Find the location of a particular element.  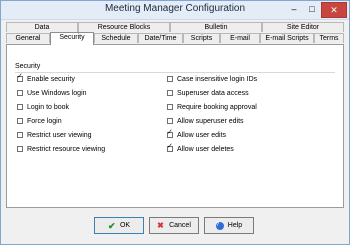

checkbox-label: Restrict user viewing is located at coordinates (59, 135).